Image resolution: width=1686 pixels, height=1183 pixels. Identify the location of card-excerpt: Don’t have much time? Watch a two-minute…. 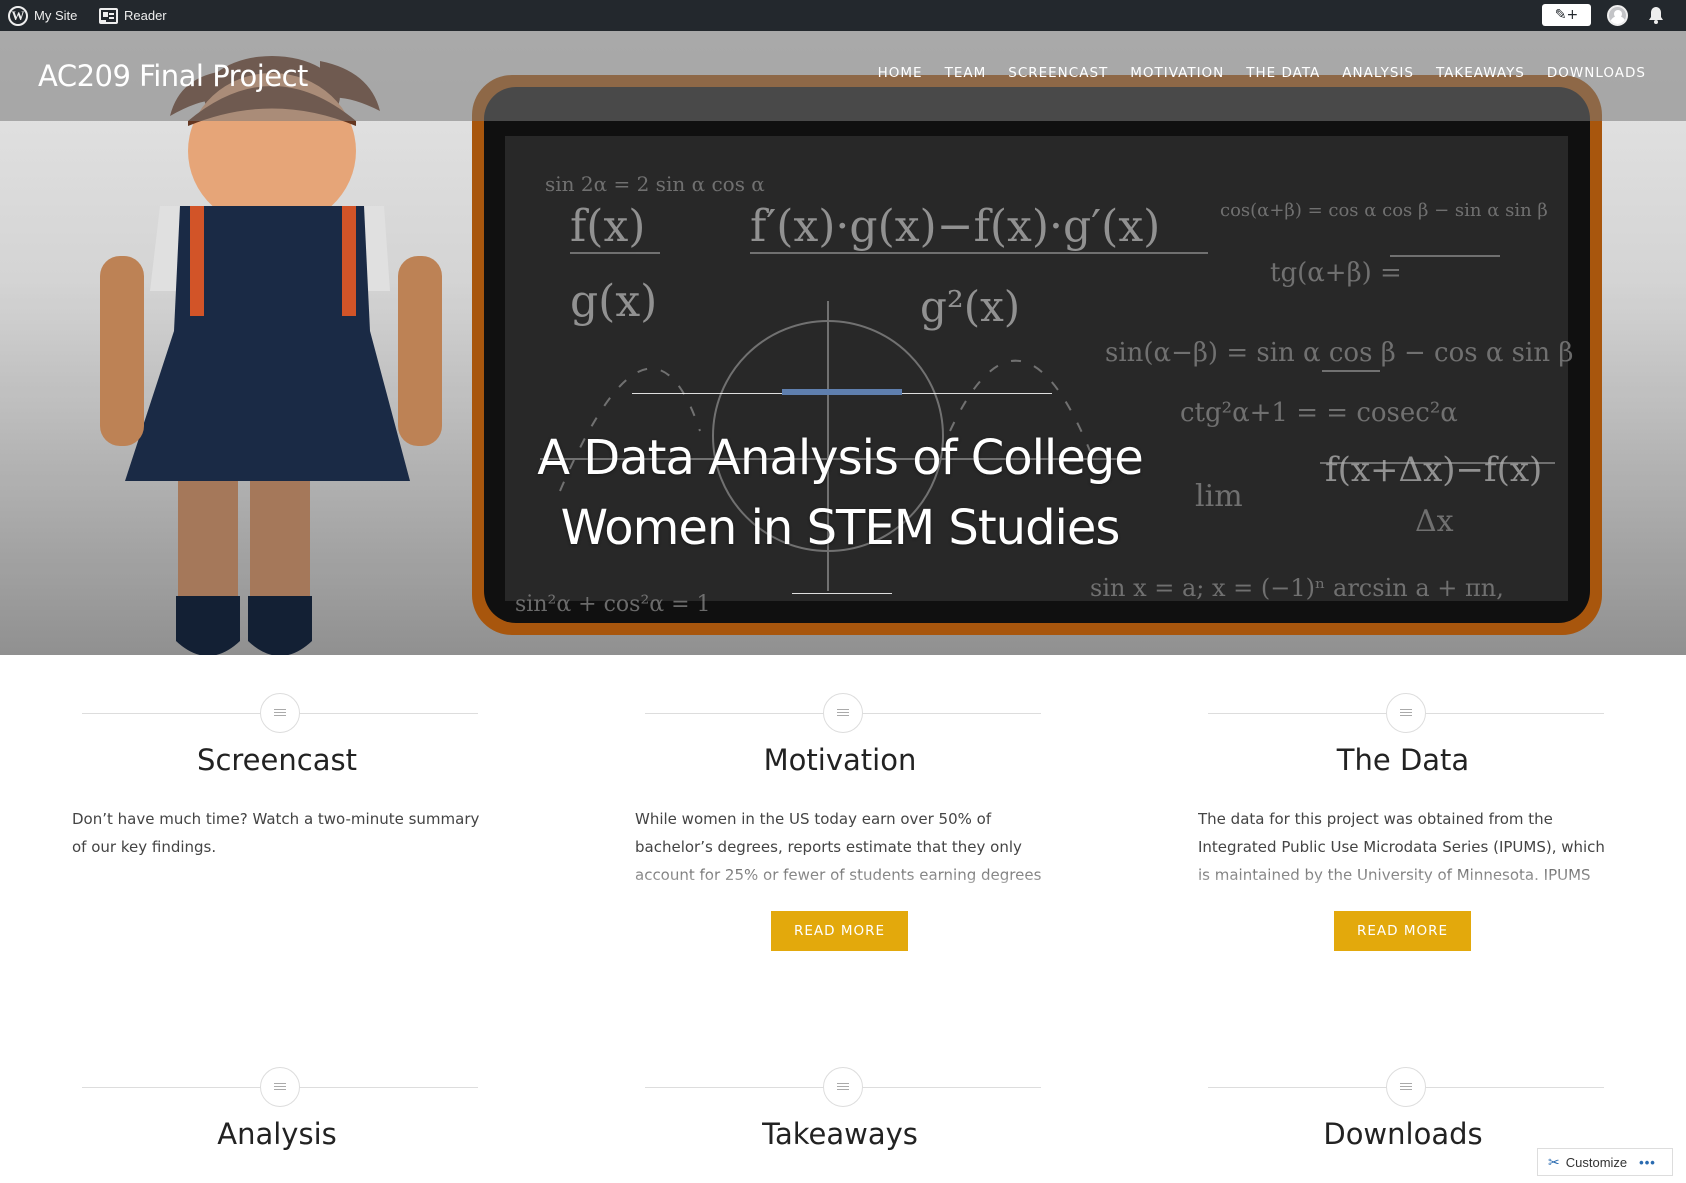
(276, 833).